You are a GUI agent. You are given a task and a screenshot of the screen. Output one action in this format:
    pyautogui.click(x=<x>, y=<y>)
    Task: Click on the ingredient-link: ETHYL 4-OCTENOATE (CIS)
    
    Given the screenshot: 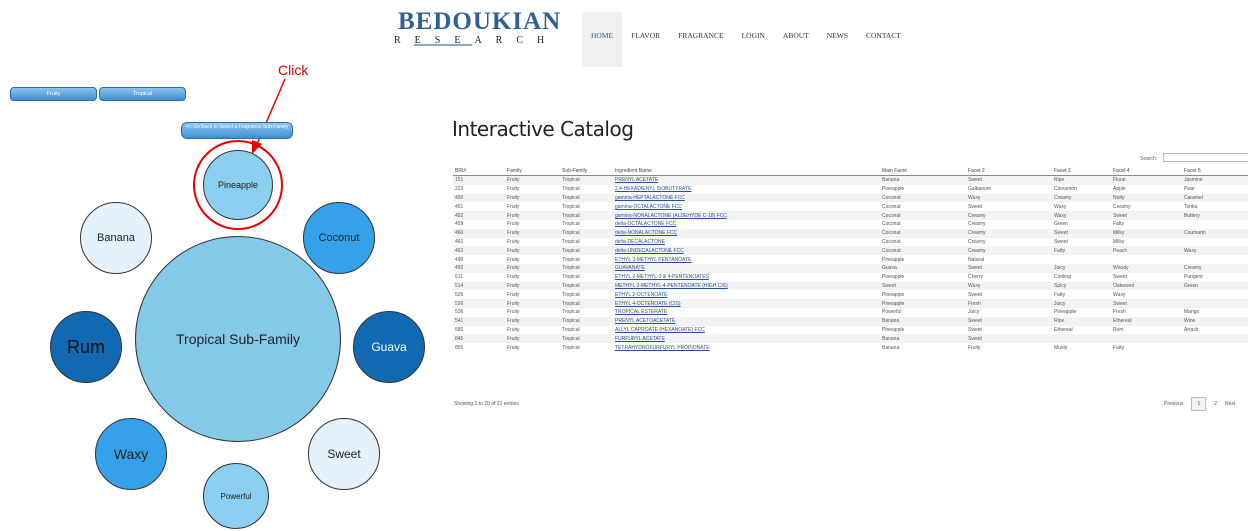 What is the action you would take?
    pyautogui.click(x=746, y=303)
    